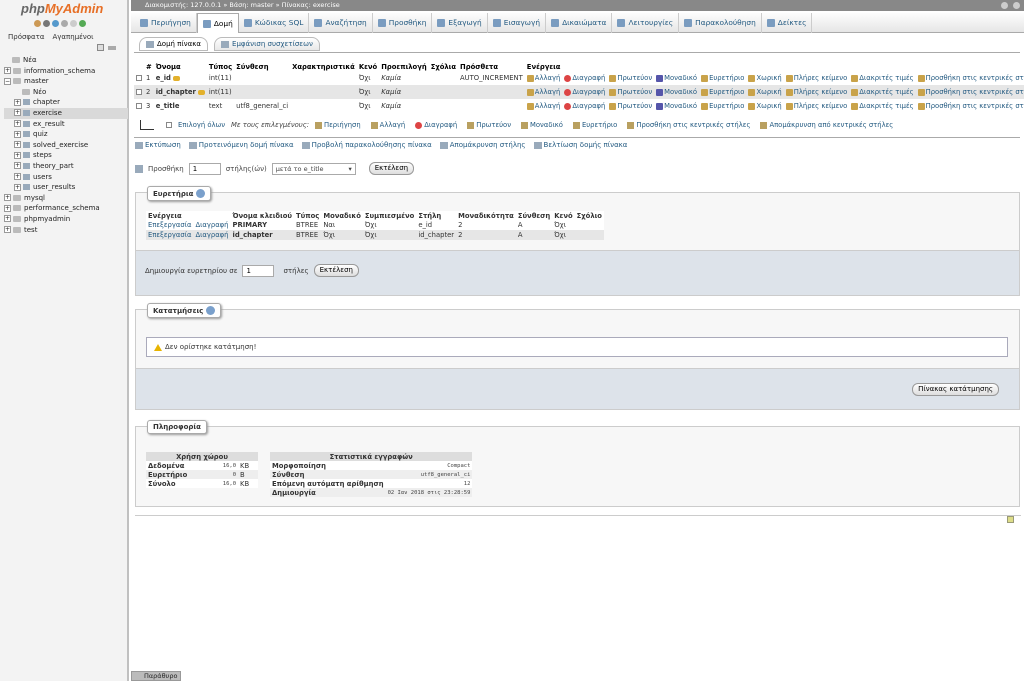 This screenshot has height=681, width=1024. Describe the element at coordinates (66, 198) in the screenshot. I see `tree-item: + mysql` at that location.